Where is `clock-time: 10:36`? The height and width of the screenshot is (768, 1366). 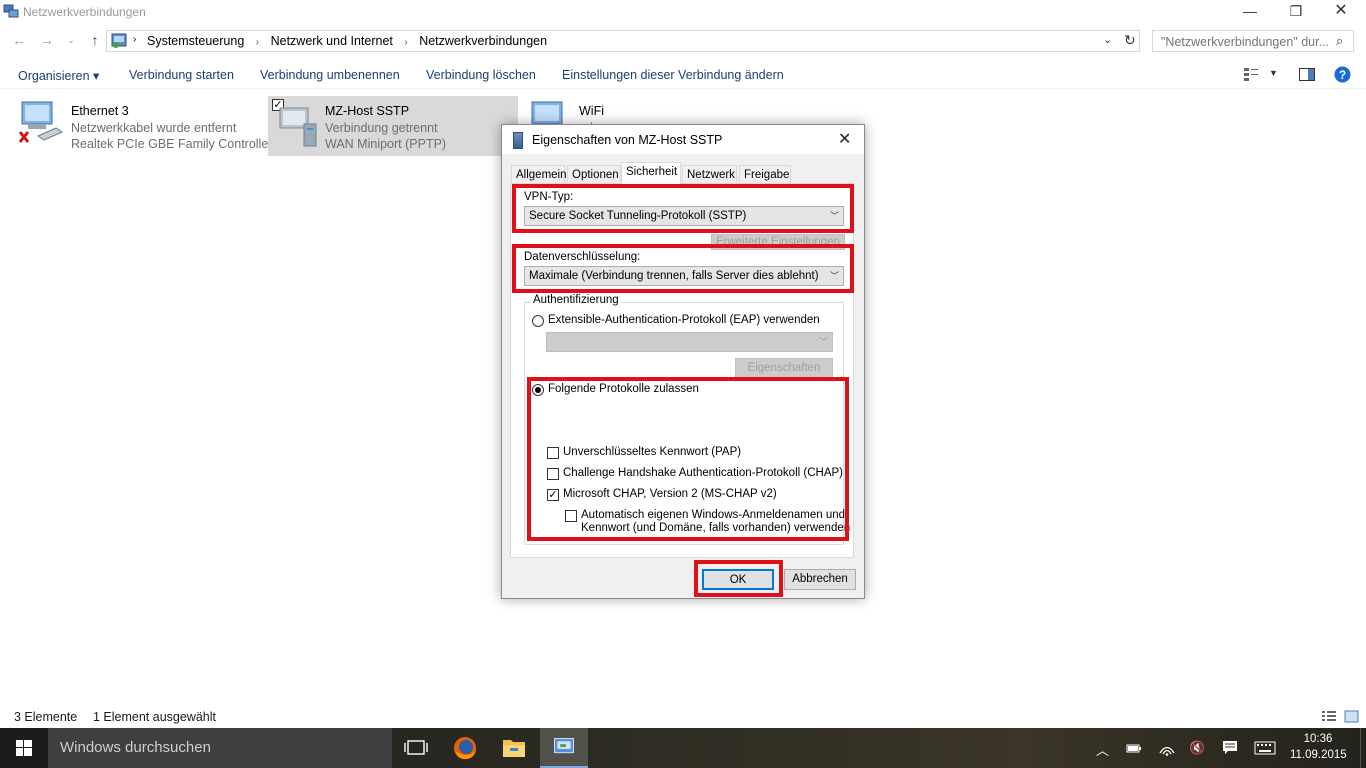 clock-time: 10:36 is located at coordinates (1318, 739).